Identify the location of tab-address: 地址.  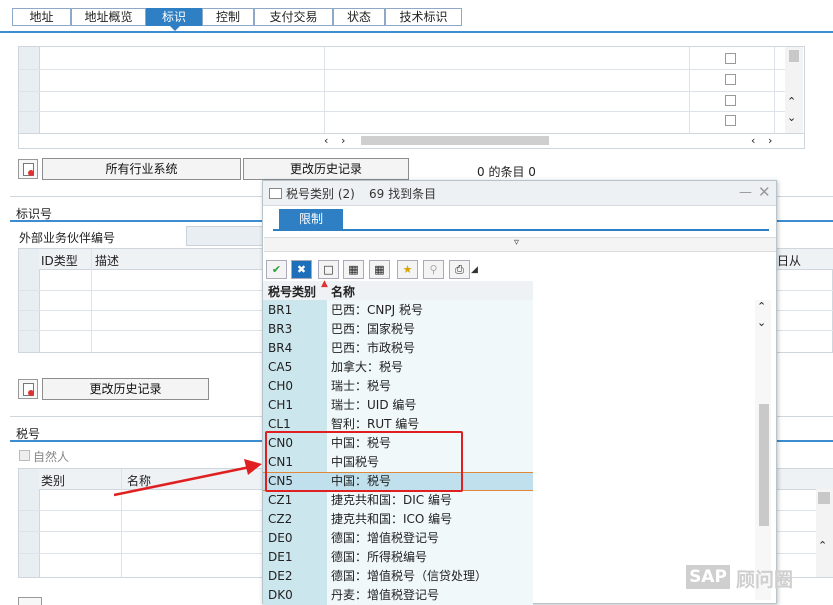
(41, 17).